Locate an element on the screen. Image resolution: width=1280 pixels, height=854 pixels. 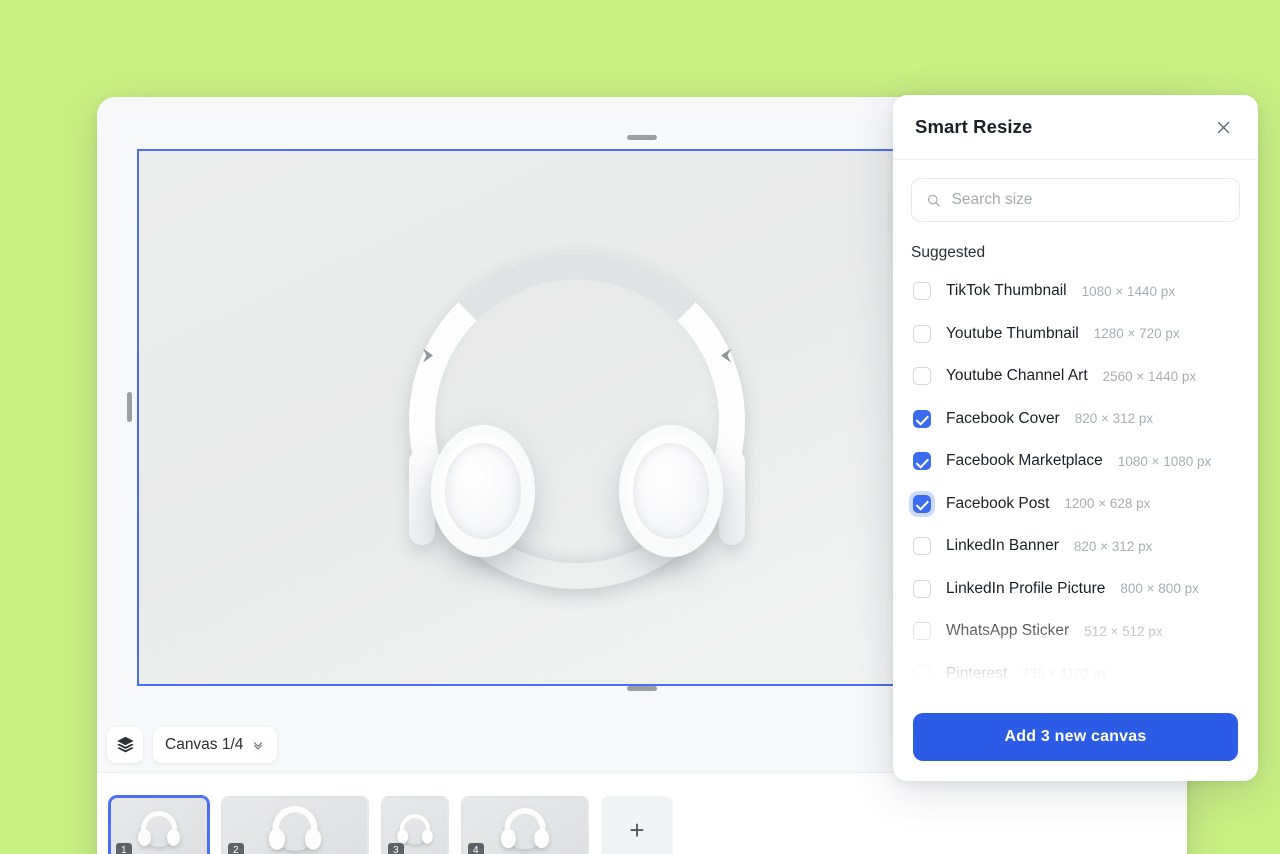
close-button is located at coordinates (1223, 127).